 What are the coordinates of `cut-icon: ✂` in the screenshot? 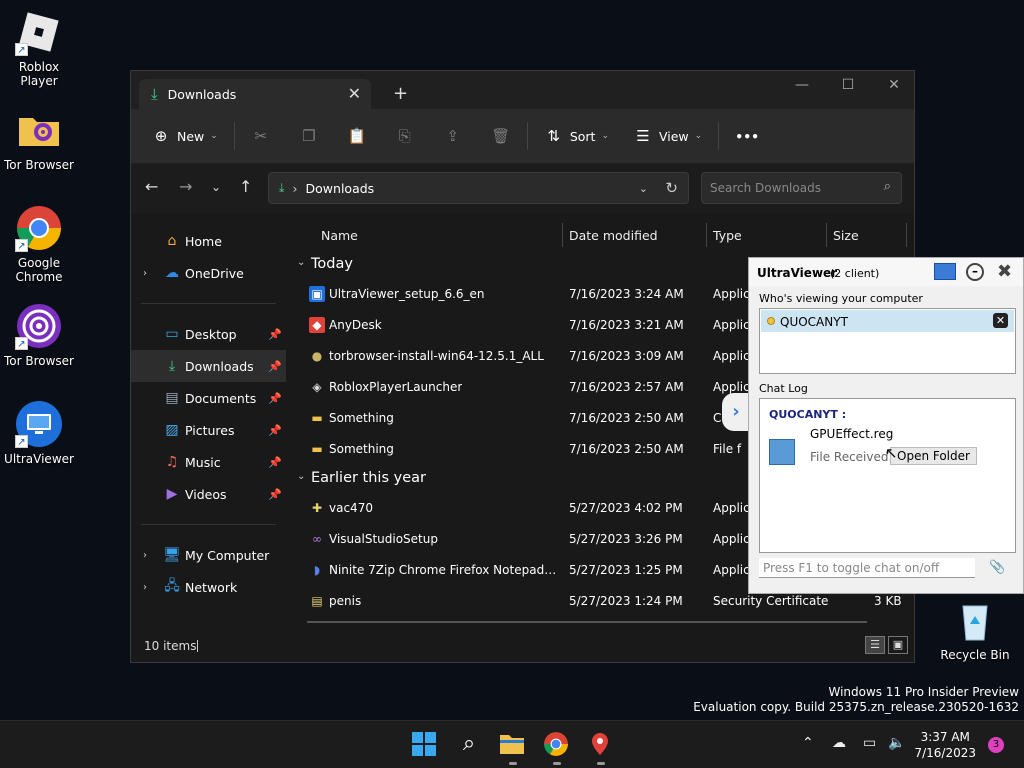 It's located at (261, 136).